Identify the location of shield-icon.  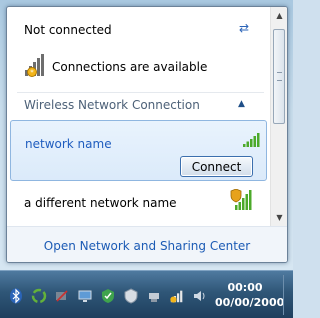
(131, 296).